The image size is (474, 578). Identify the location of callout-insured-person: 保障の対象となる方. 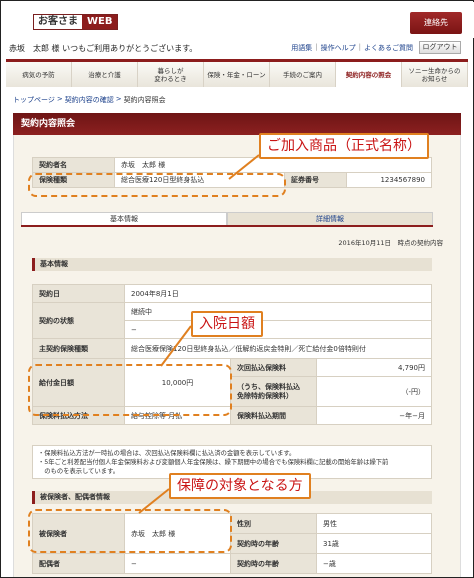
(240, 486).